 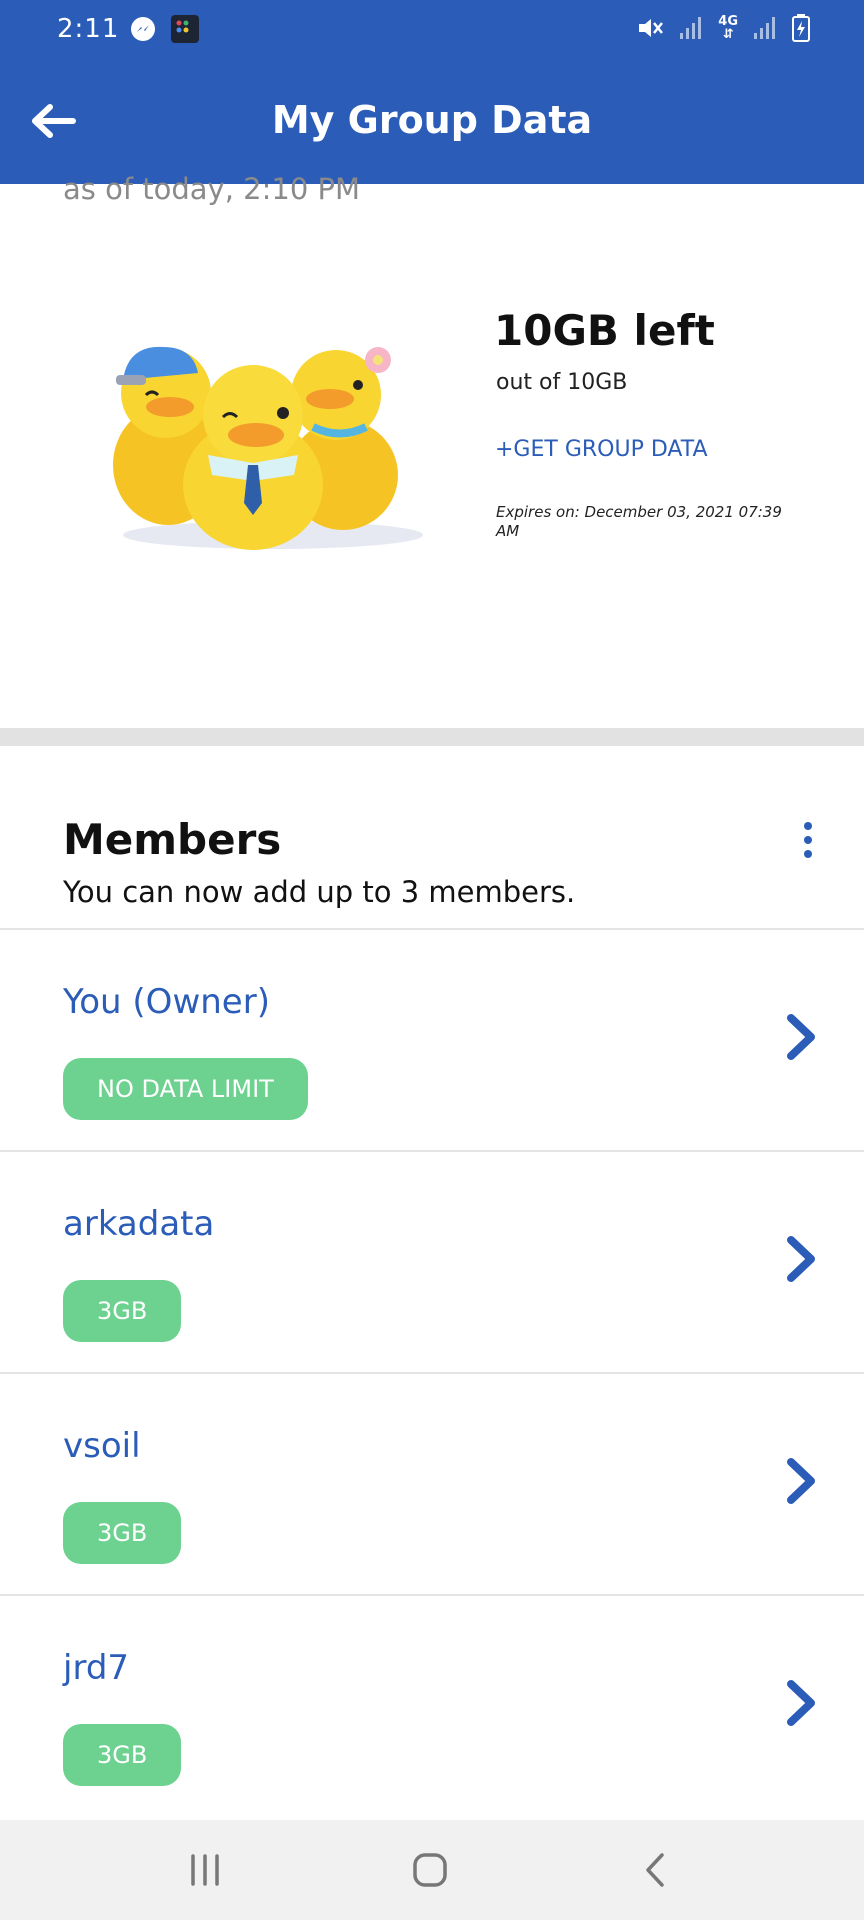 I want to click on recent-apps-button, so click(x=205, y=1870).